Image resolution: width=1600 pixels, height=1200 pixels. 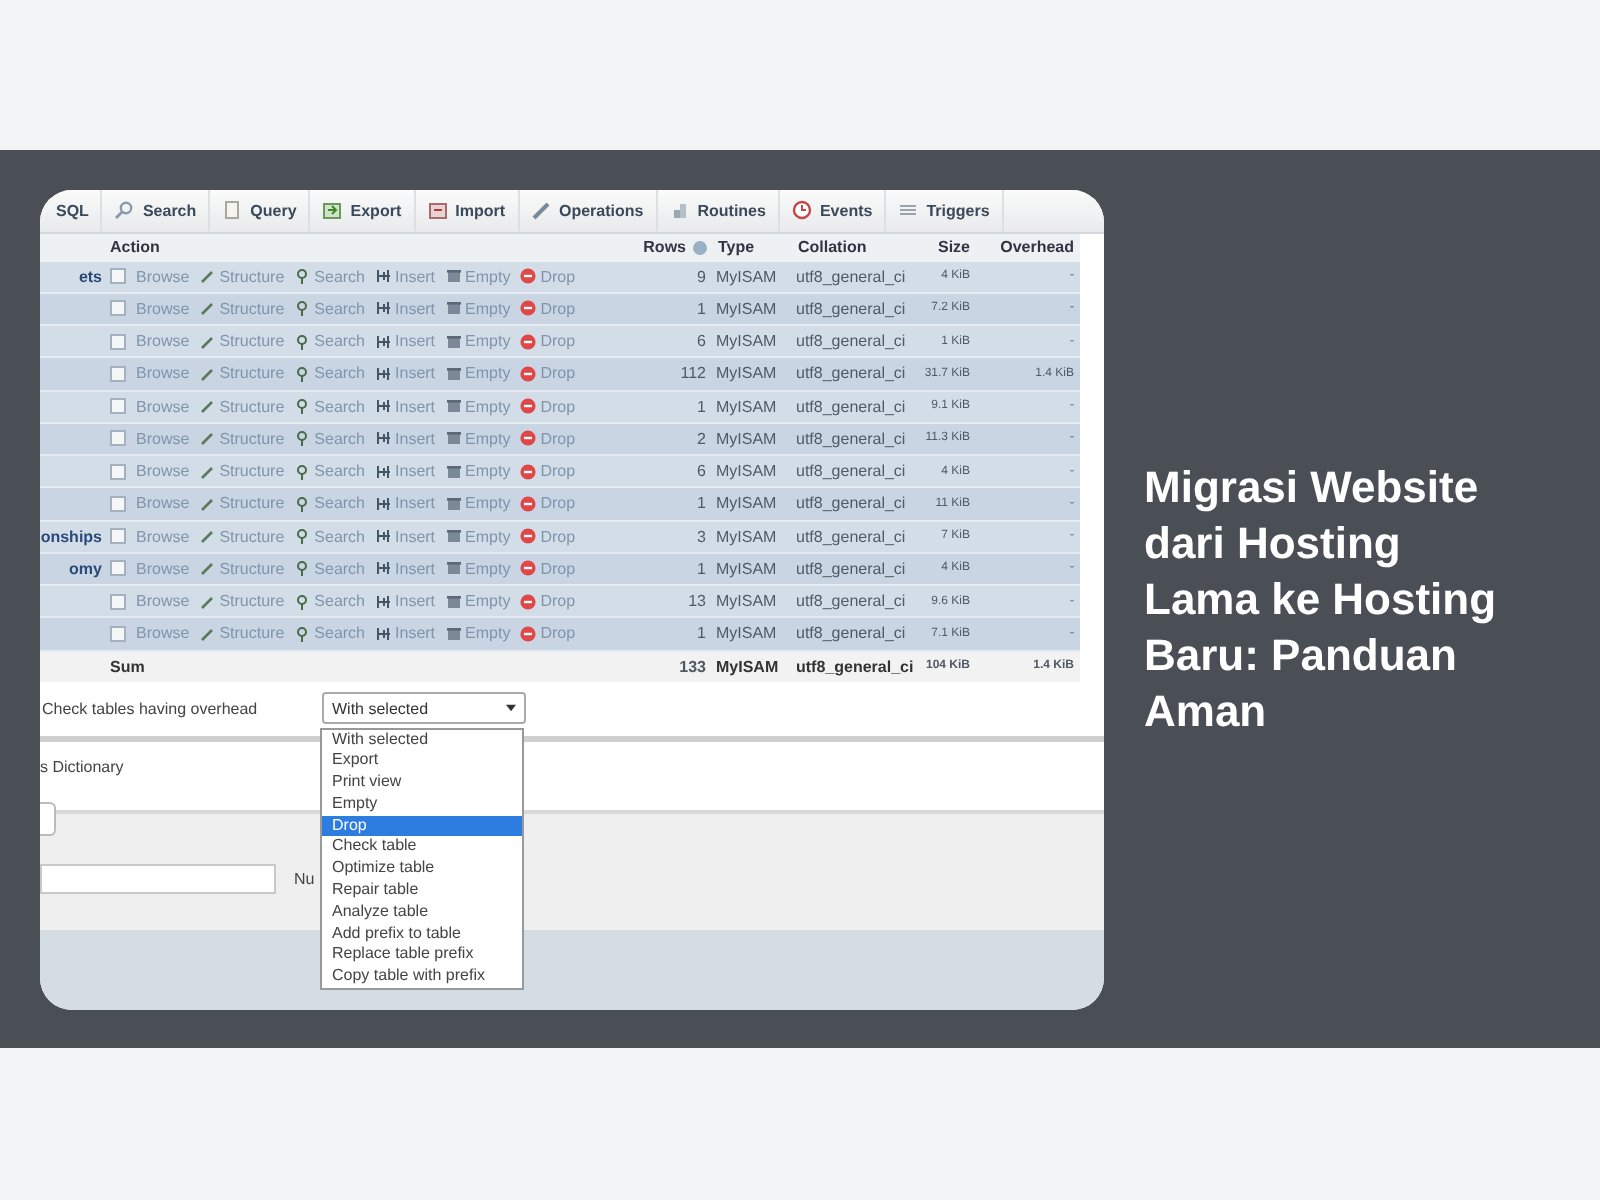 I want to click on input-field, so click(x=158, y=878).